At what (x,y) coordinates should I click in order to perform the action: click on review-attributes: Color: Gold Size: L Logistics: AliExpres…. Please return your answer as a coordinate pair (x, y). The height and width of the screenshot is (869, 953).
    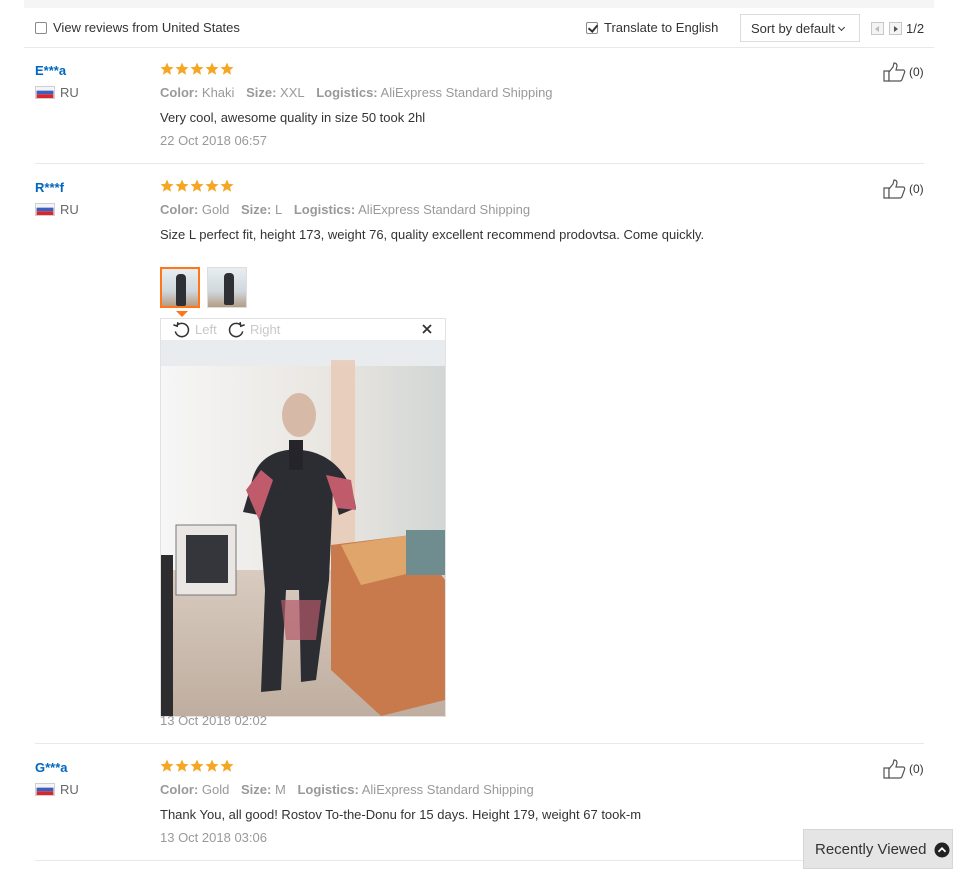
    Looking at the image, I should click on (345, 209).